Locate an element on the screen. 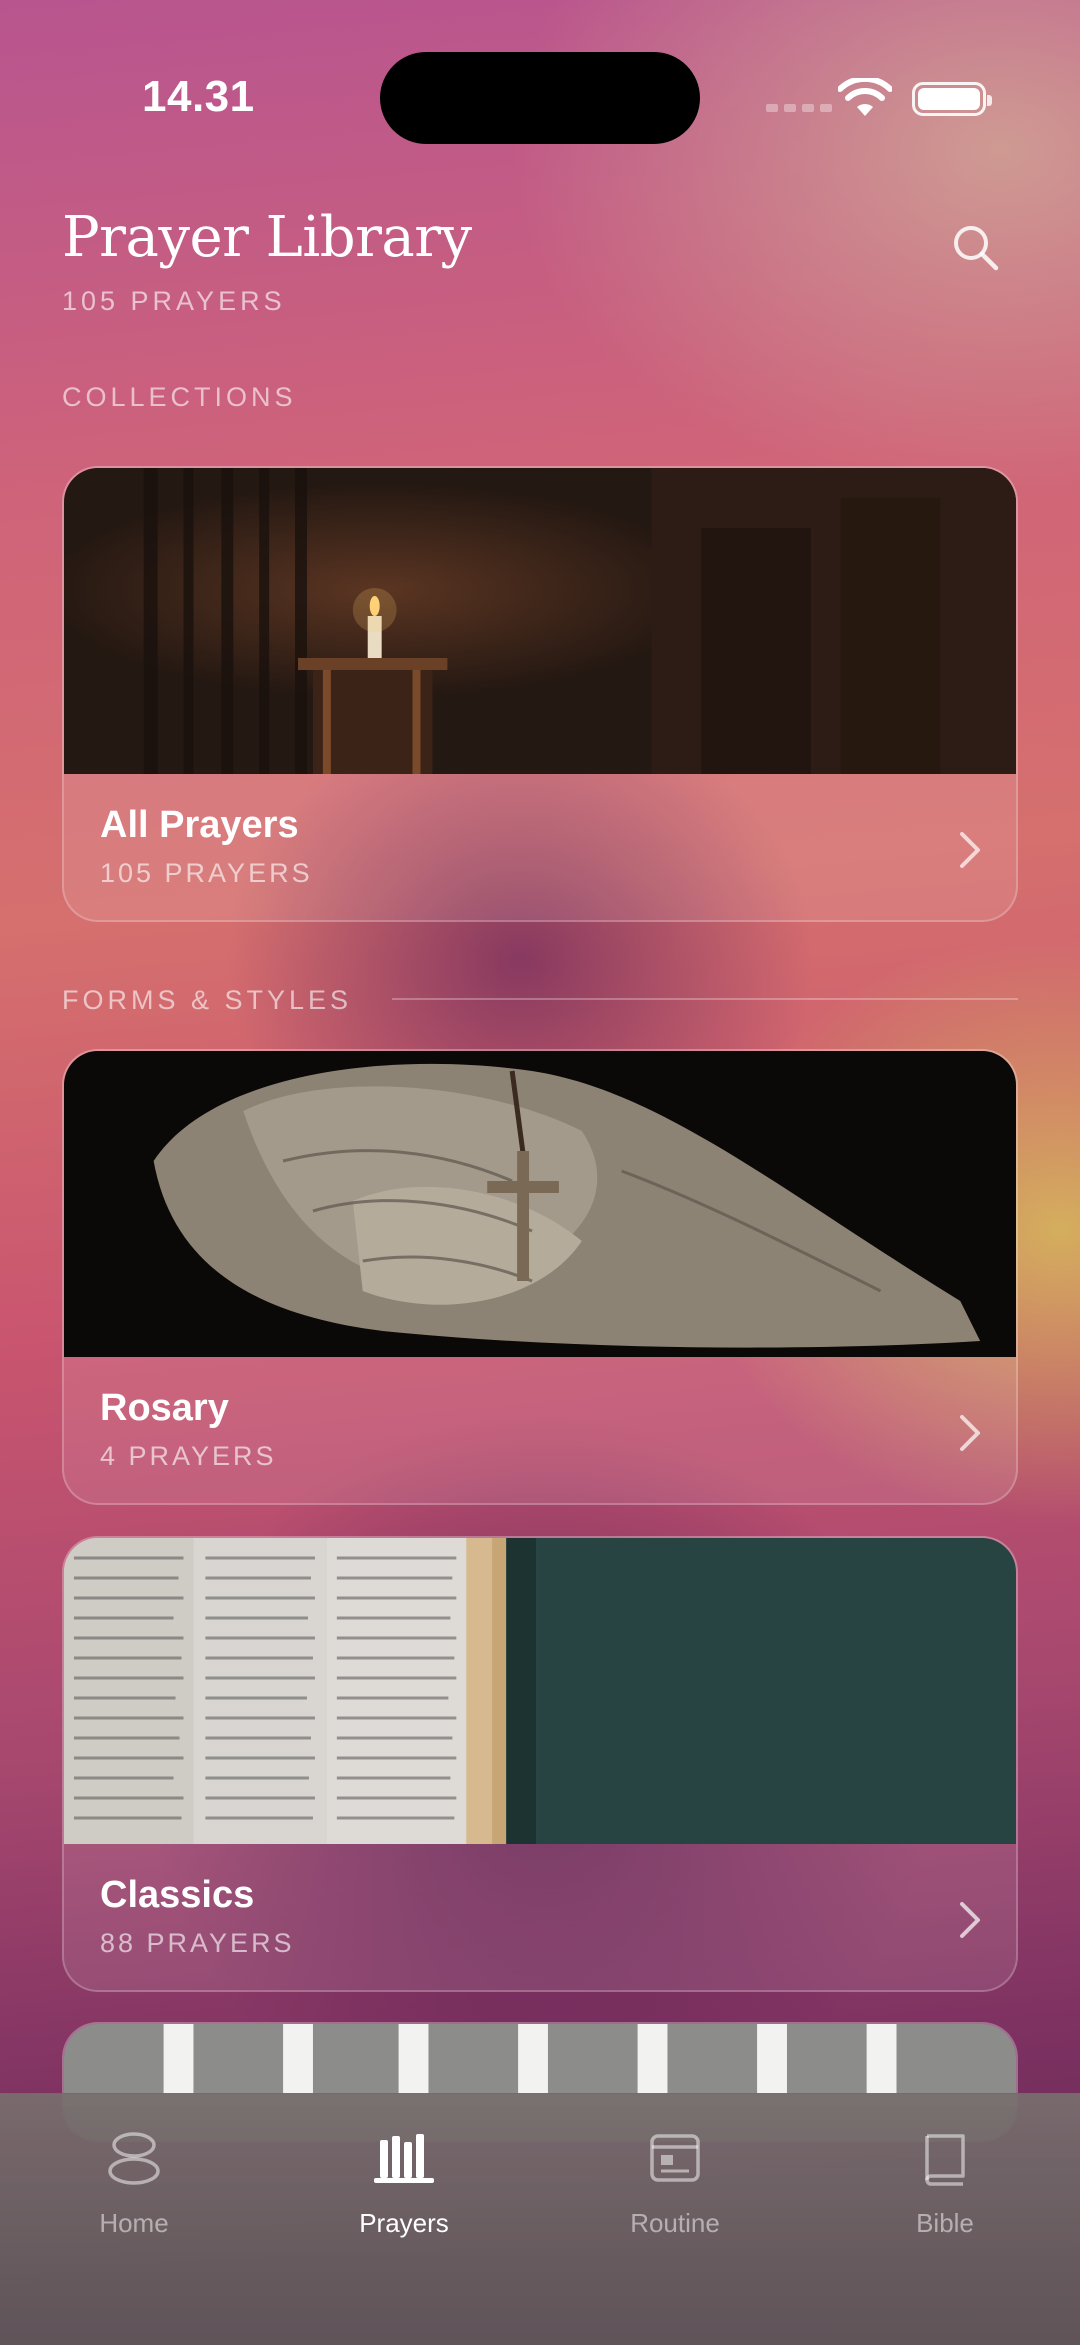  battery-icon is located at coordinates (952, 99).